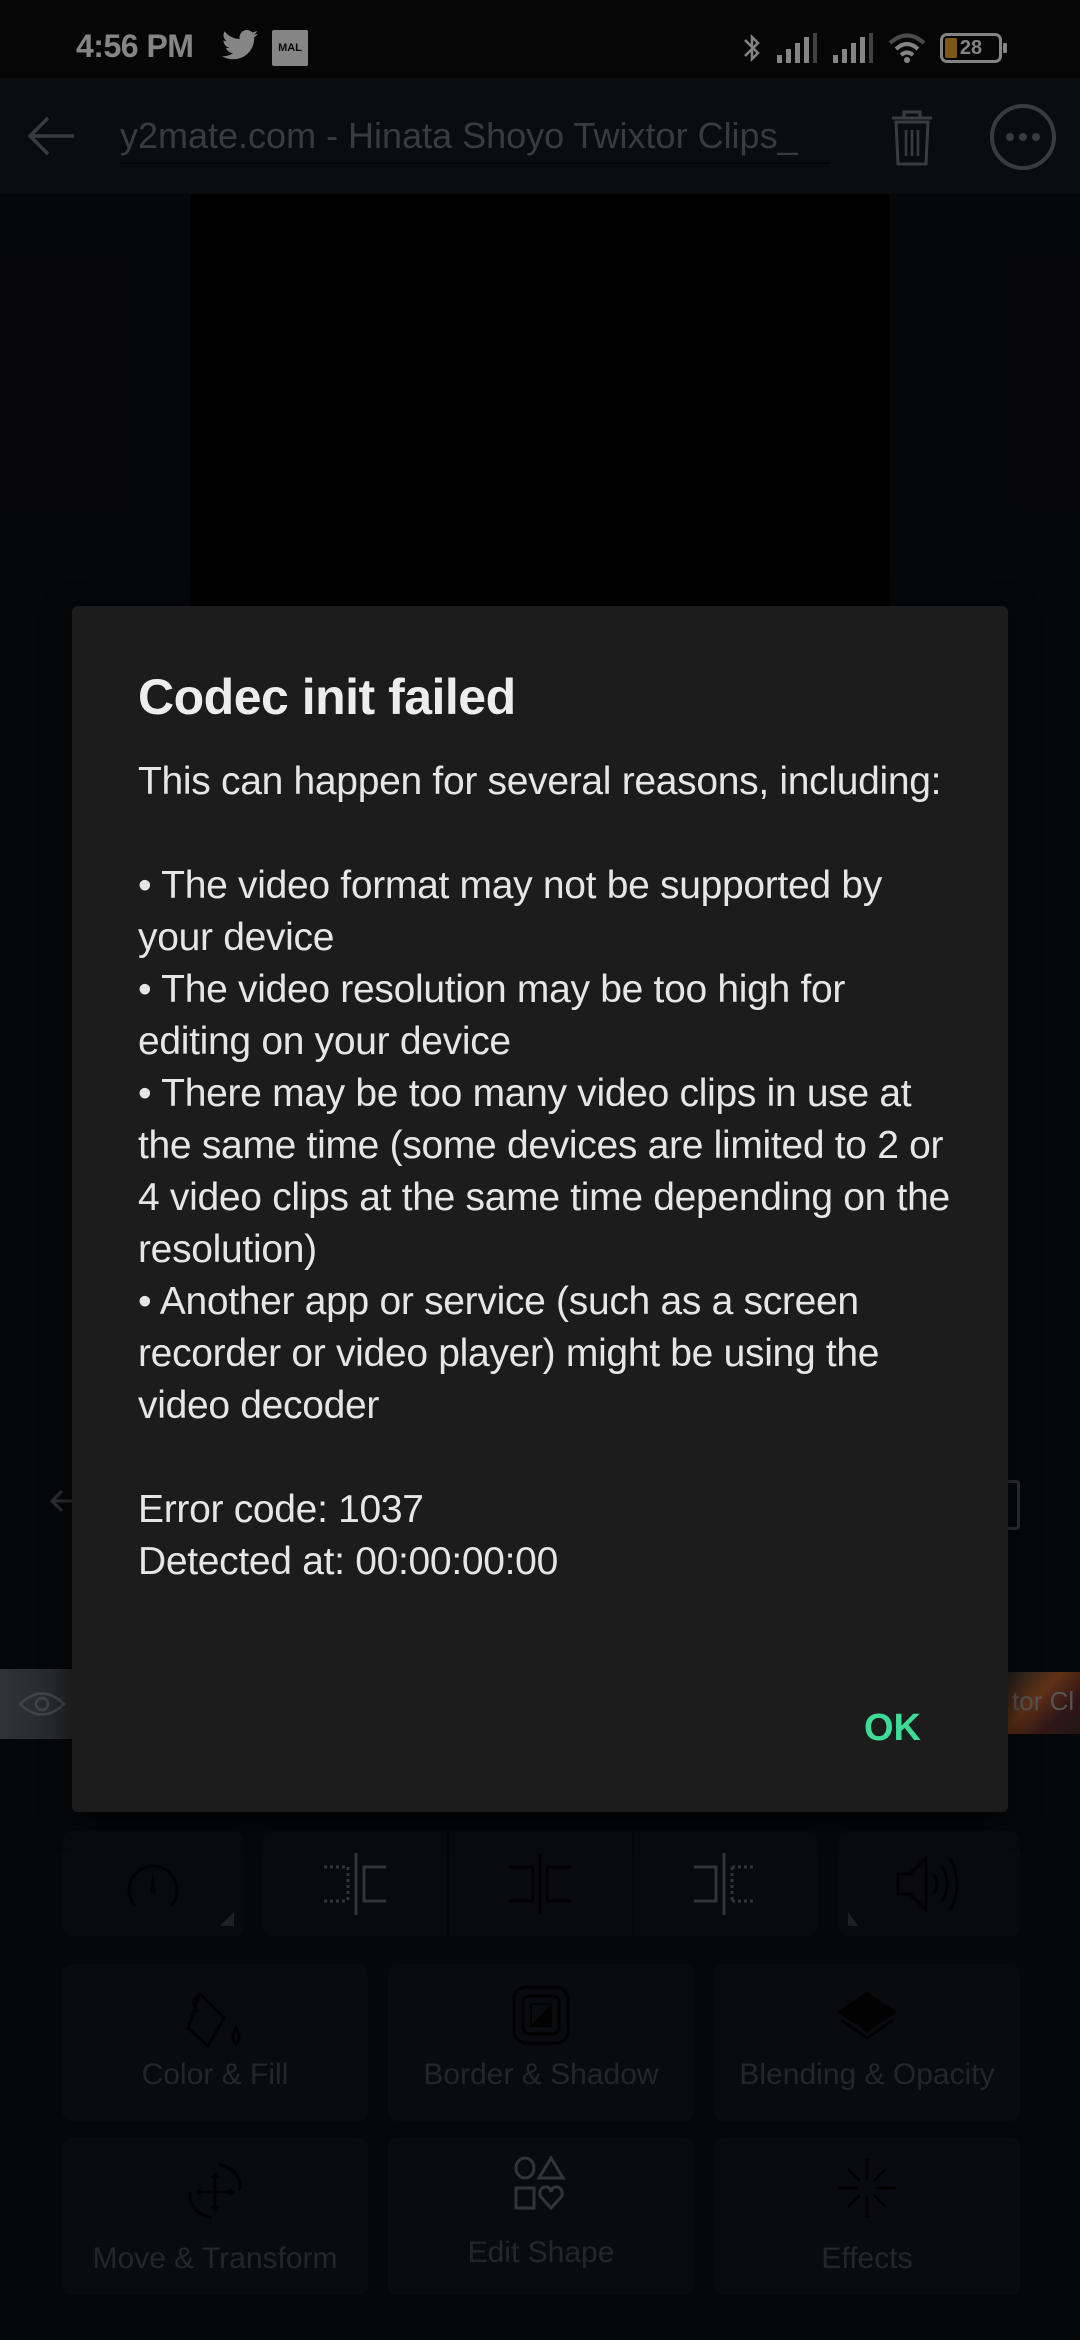 The width and height of the screenshot is (1080, 2340). What do you see at coordinates (348, 1561) in the screenshot?
I see `detected-at: Detected at: 00:00:00:00` at bounding box center [348, 1561].